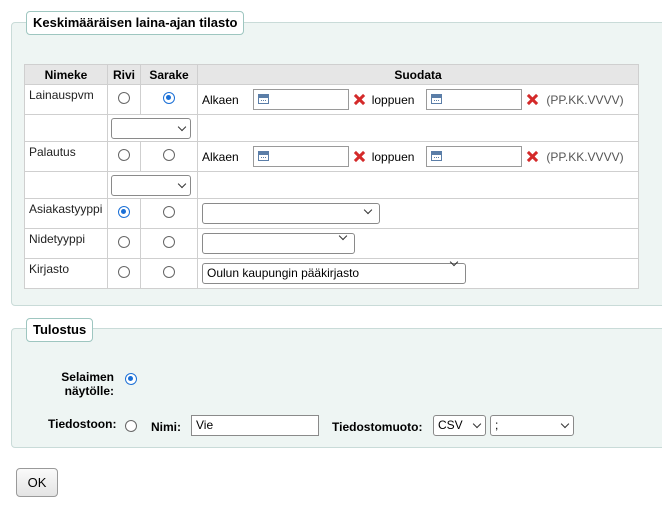 The height and width of the screenshot is (512, 662). Describe the element at coordinates (283, 273) in the screenshot. I see `library-select-value: Oulun kaupungin pääkirjasto` at that location.